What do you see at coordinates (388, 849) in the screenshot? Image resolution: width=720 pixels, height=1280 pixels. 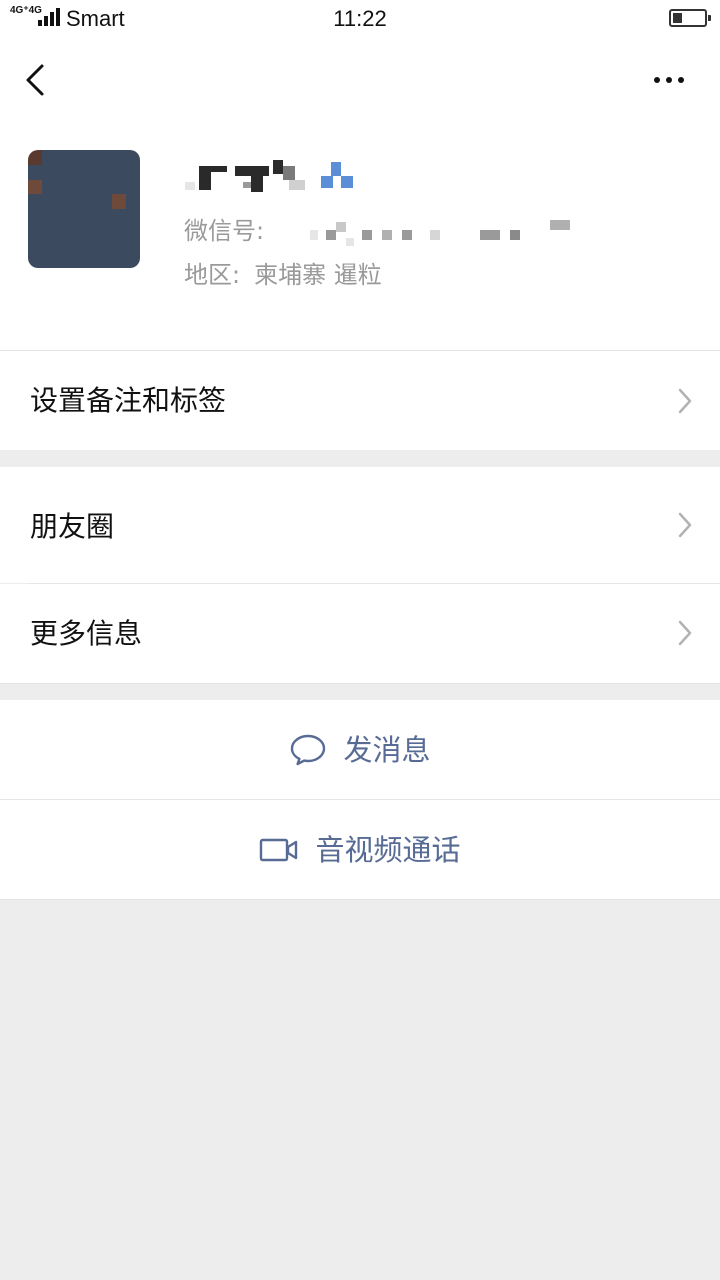 I see `video-call-label: 音视频通话` at bounding box center [388, 849].